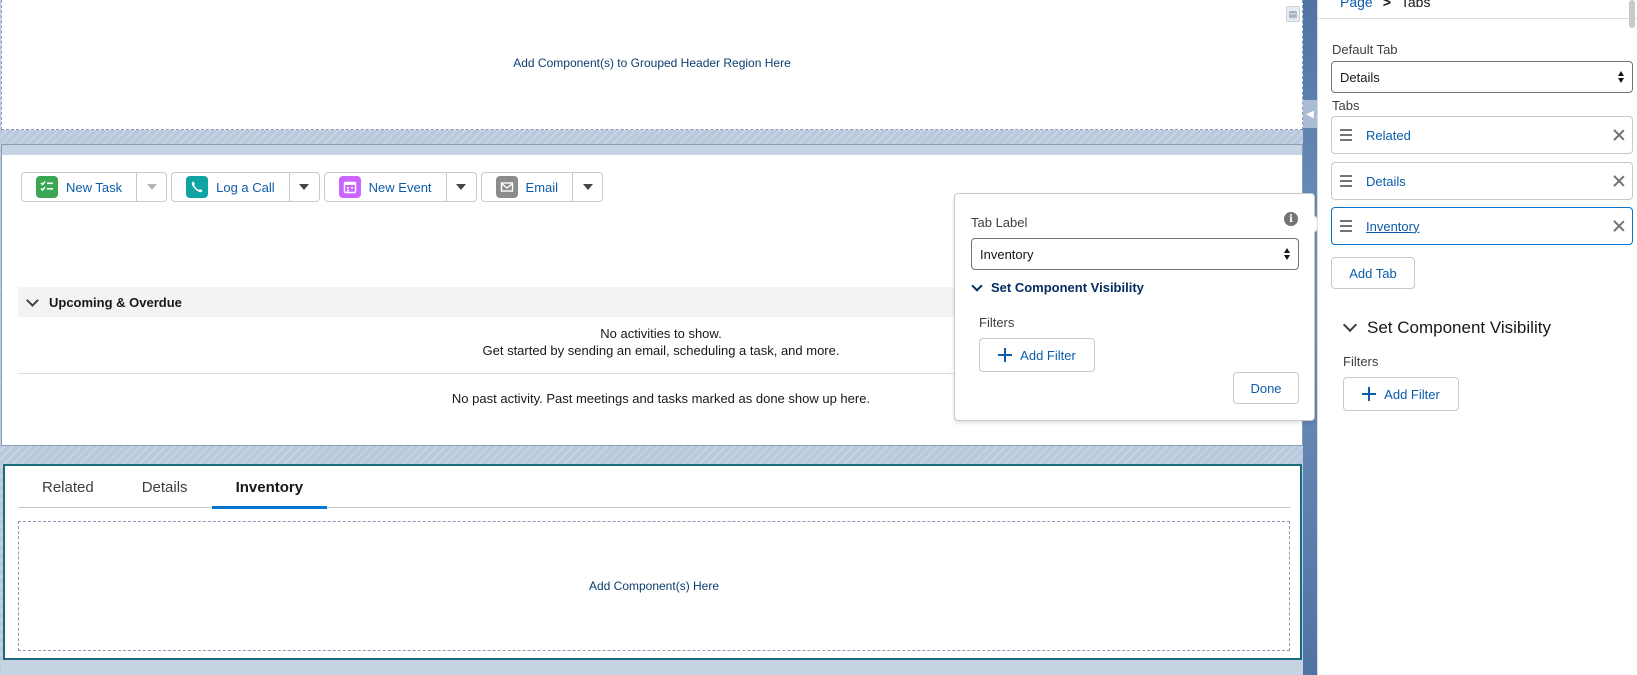 The image size is (1637, 675). I want to click on log-call-group: Log a Call, so click(245, 187).